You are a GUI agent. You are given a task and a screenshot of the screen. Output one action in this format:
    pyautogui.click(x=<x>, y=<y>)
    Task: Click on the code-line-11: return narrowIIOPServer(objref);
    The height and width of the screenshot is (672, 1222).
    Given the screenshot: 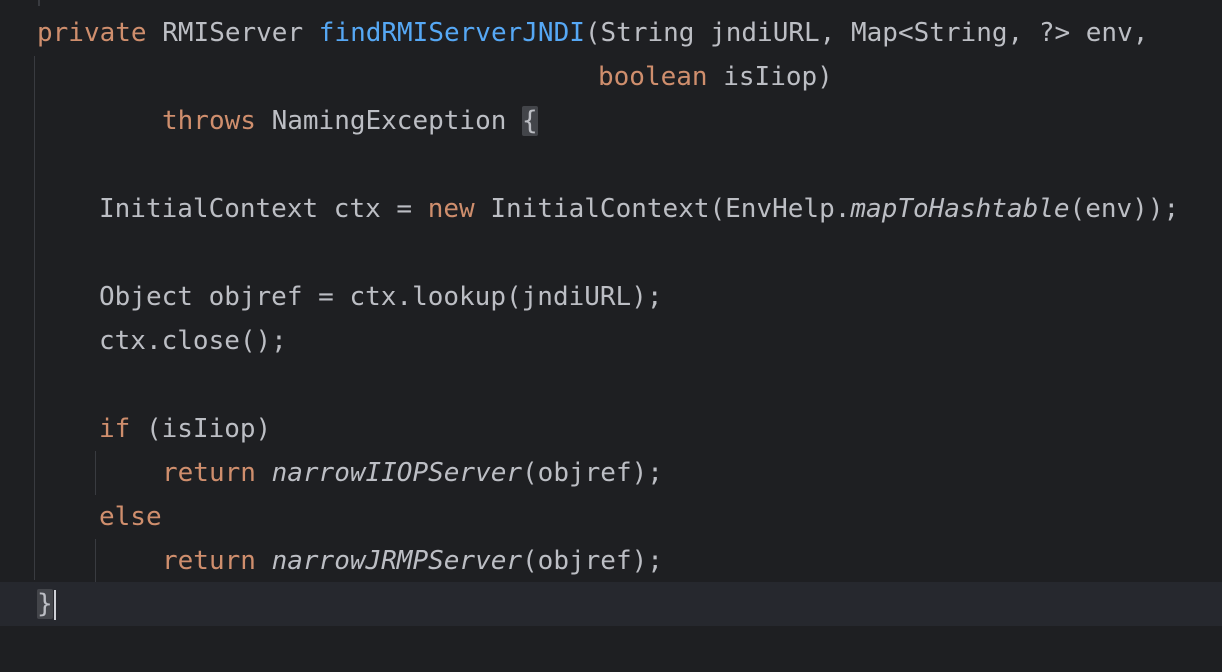 What is the action you would take?
    pyautogui.click(x=611, y=473)
    